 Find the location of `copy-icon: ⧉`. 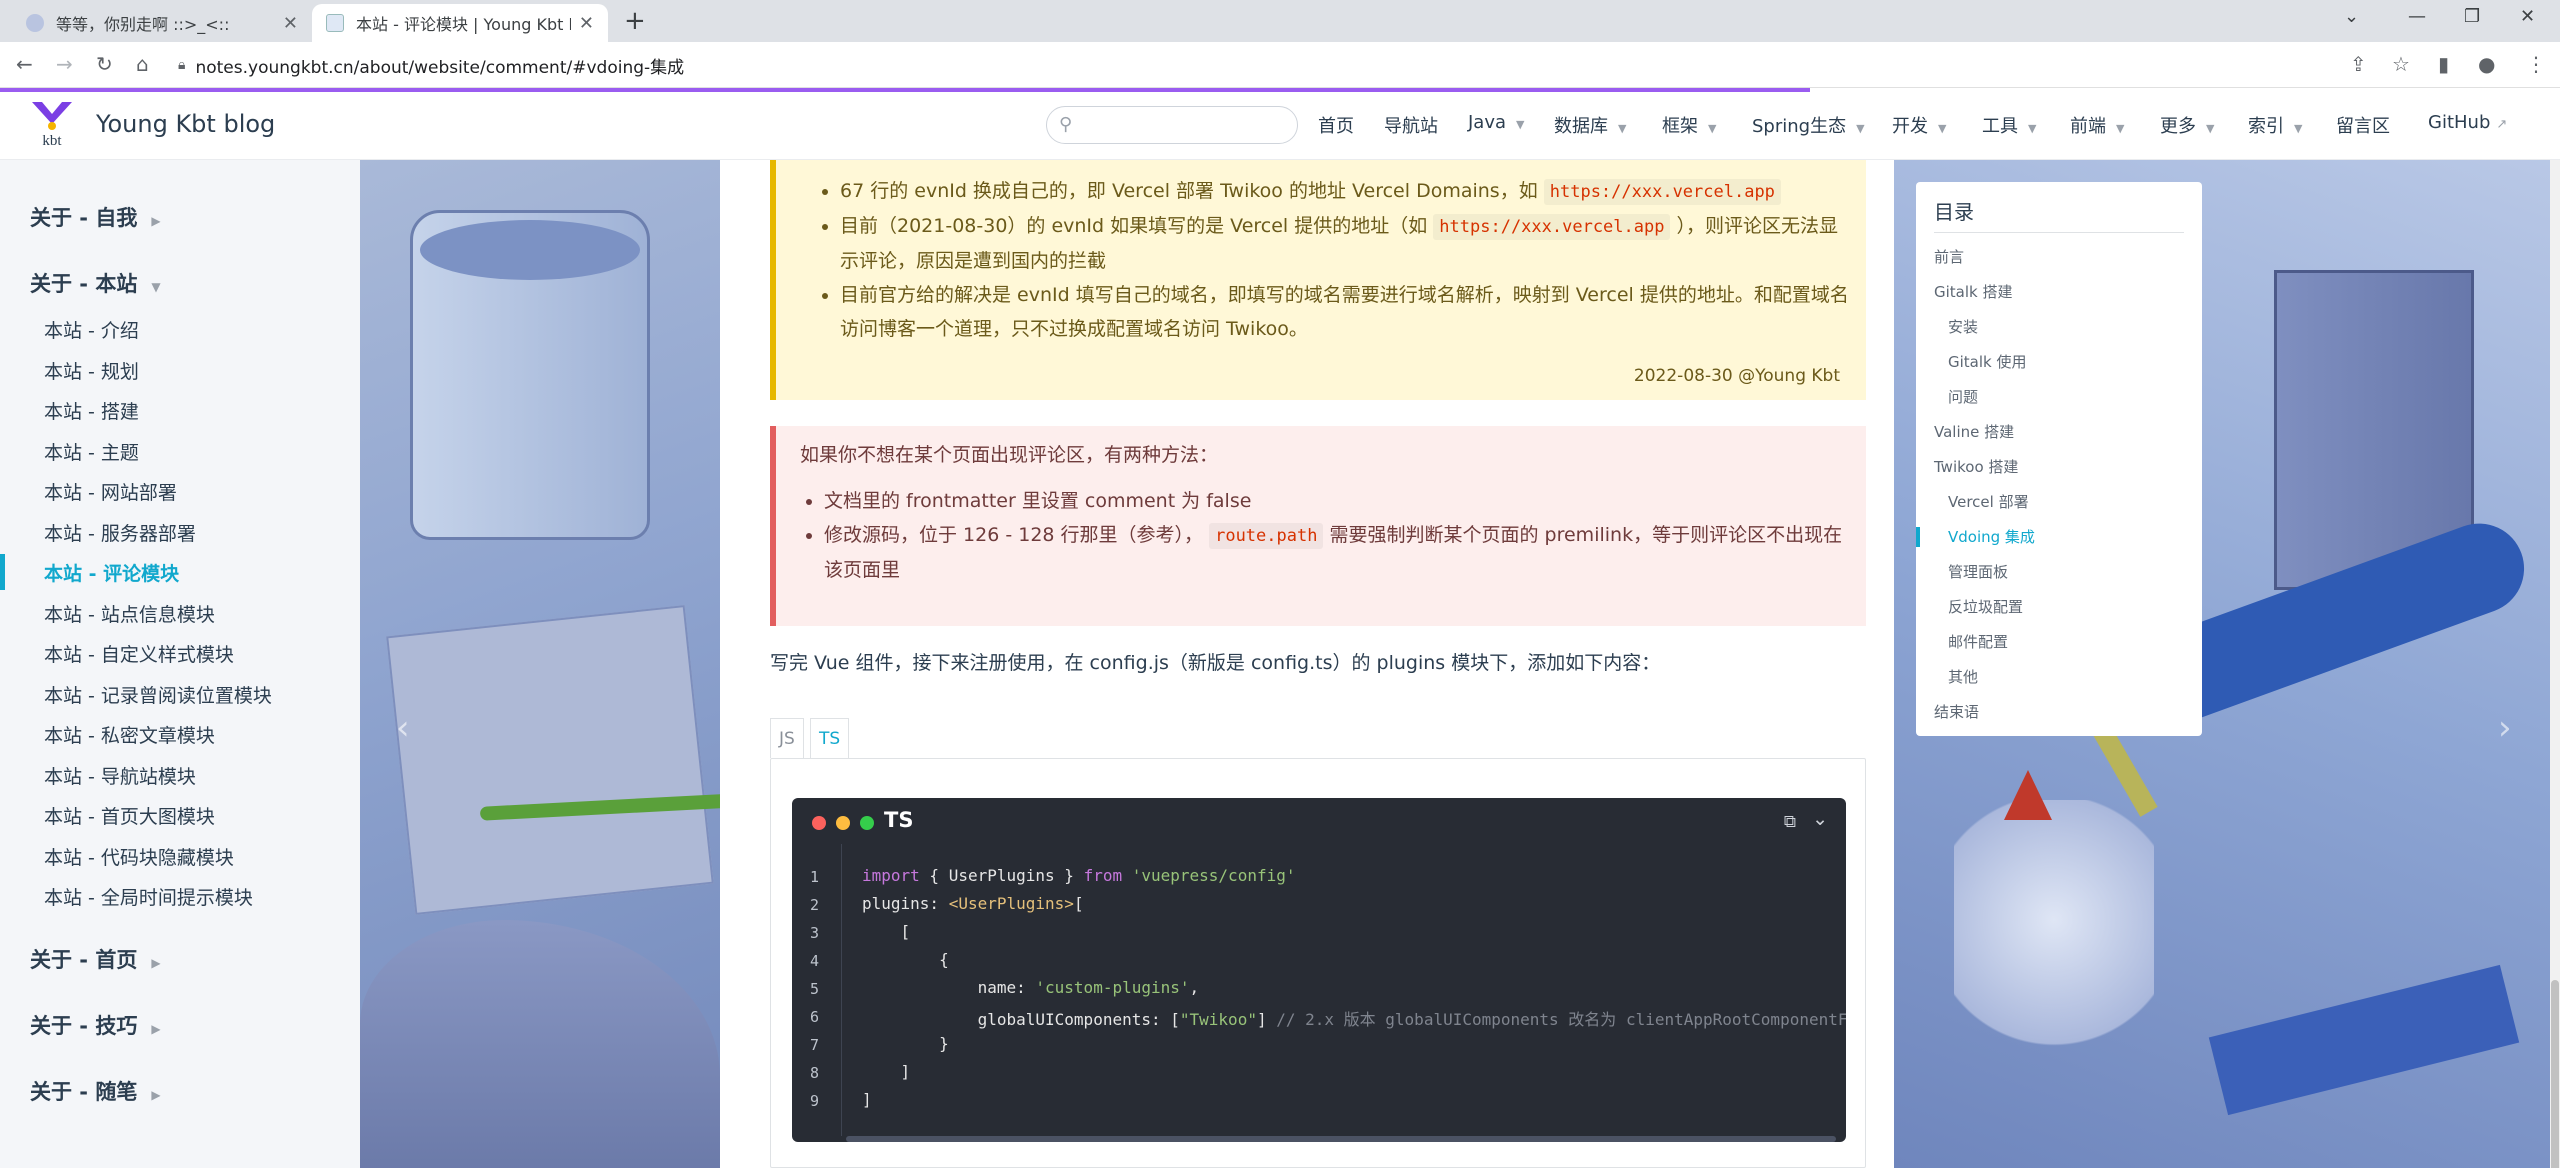

copy-icon: ⧉ is located at coordinates (1790, 822).